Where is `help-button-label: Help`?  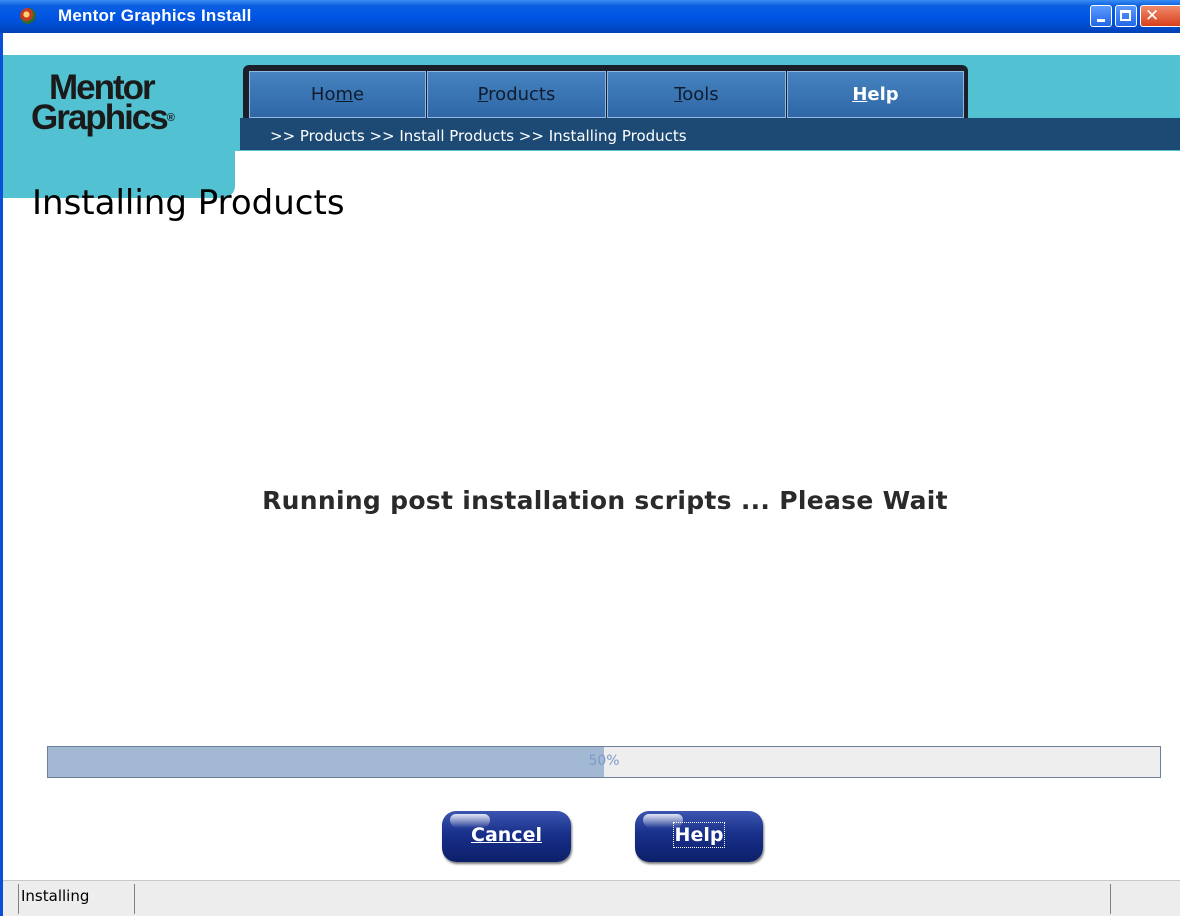 help-button-label: Help is located at coordinates (699, 835).